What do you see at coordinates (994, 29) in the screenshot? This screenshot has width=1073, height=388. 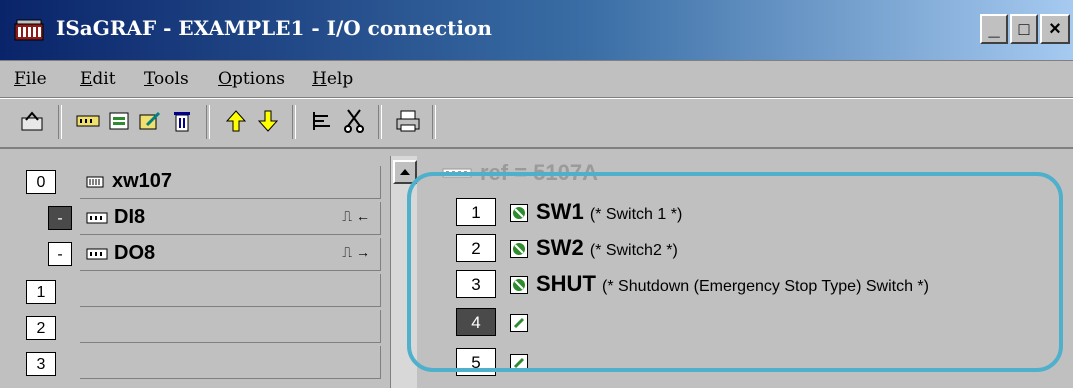 I see `minimize-button: _` at bounding box center [994, 29].